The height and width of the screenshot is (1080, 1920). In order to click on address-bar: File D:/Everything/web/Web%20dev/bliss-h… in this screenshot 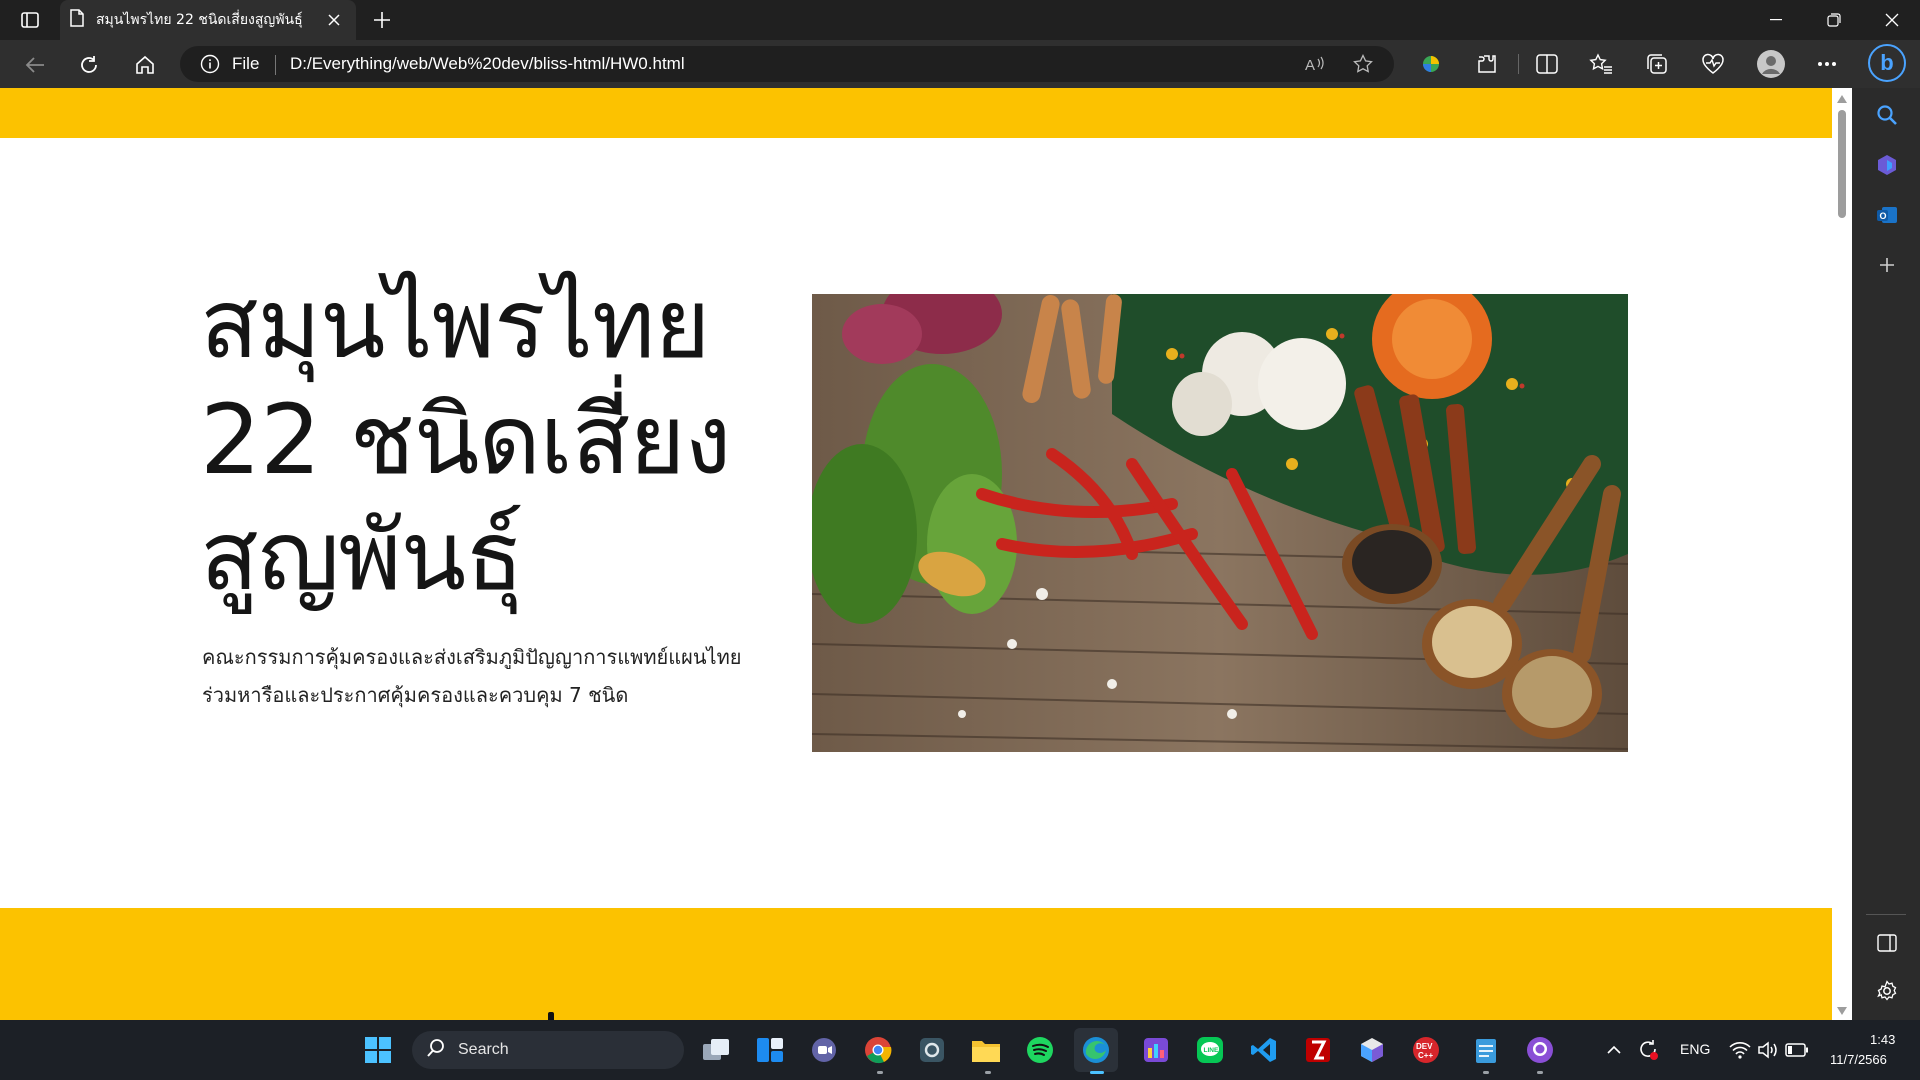, I will do `click(787, 64)`.